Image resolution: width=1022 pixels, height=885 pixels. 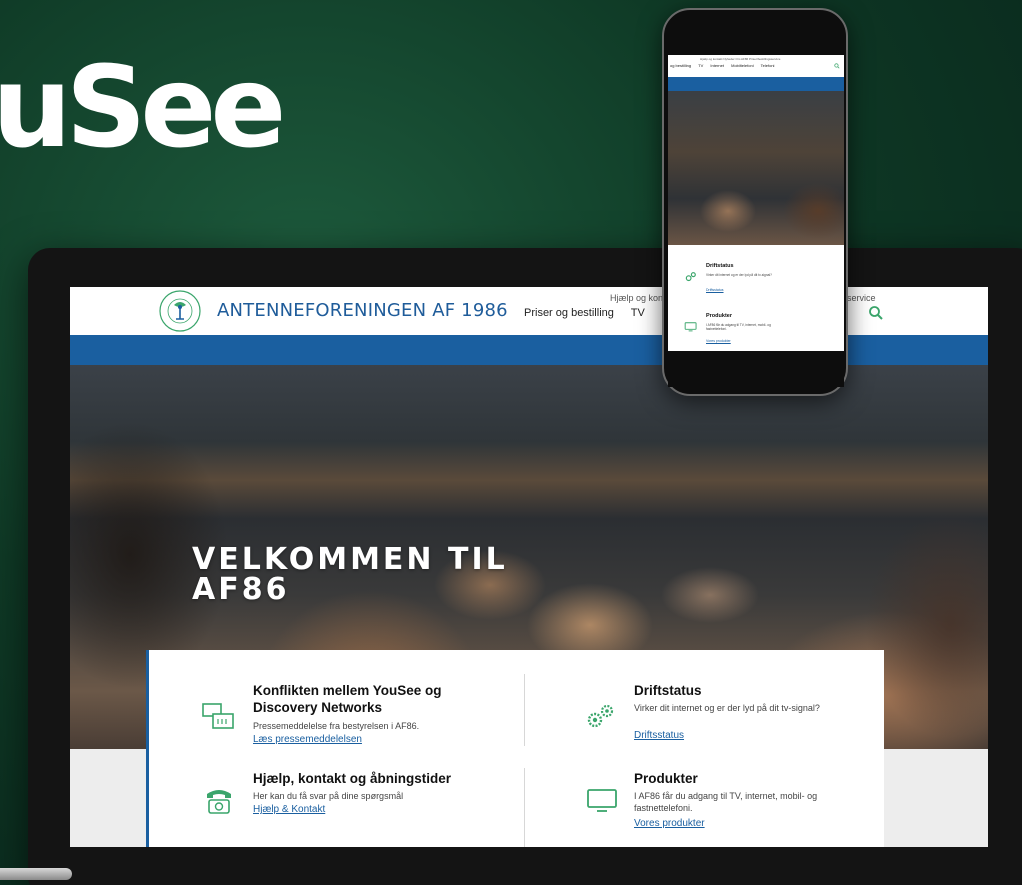 What do you see at coordinates (719, 316) in the screenshot?
I see `phone-card-title: Produkter` at bounding box center [719, 316].